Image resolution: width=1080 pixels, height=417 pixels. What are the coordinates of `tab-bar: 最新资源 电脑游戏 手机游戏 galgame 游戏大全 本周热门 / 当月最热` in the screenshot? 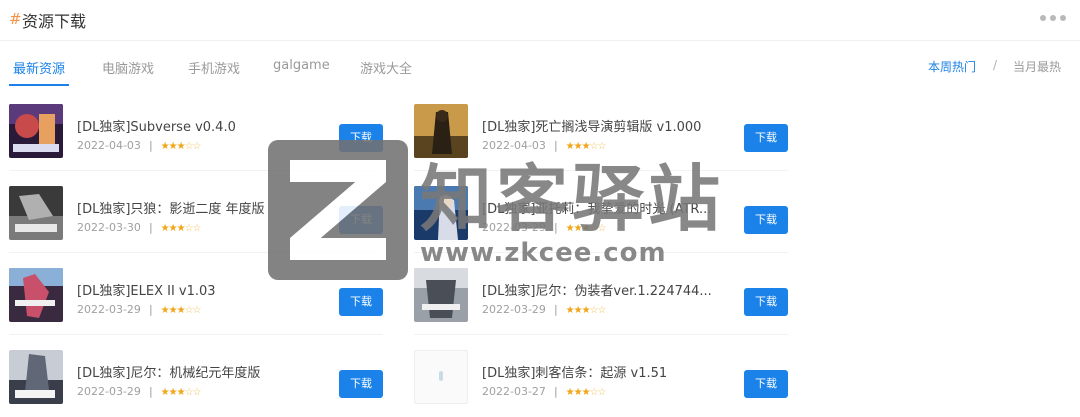 It's located at (540, 64).